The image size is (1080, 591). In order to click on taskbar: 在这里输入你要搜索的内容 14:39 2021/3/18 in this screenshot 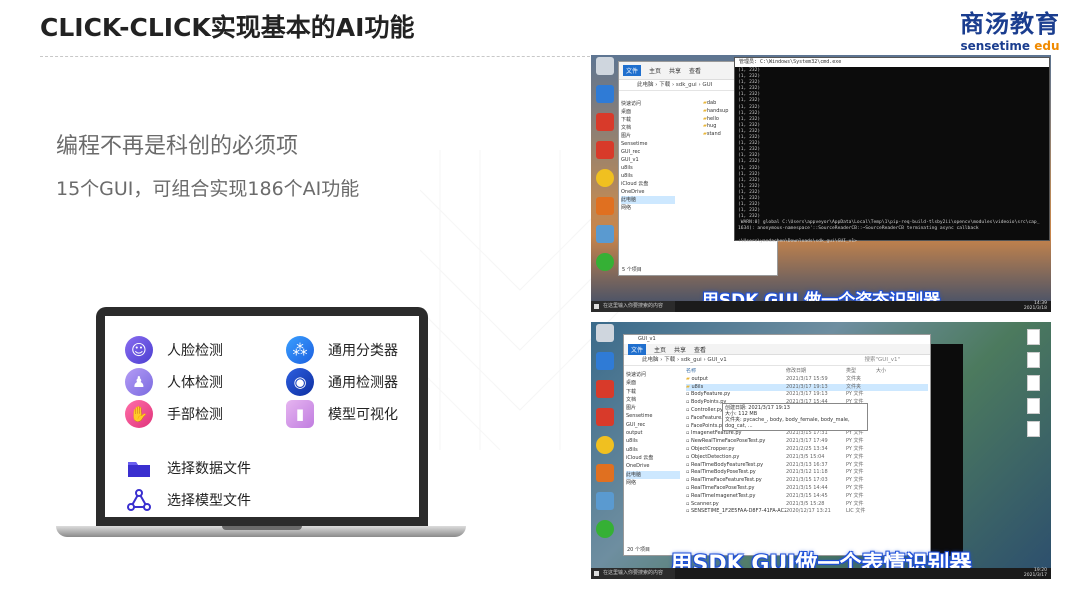, I will do `click(821, 306)`.